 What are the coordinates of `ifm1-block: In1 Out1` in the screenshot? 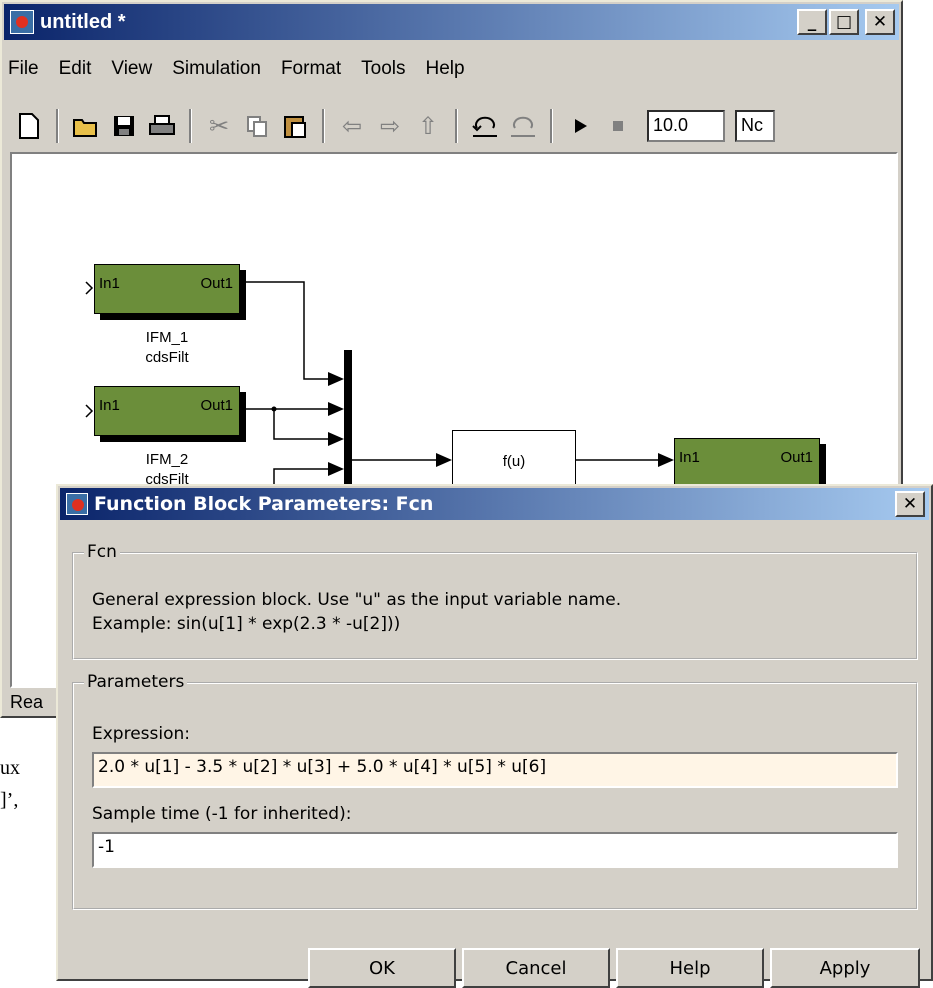 It's located at (167, 289).